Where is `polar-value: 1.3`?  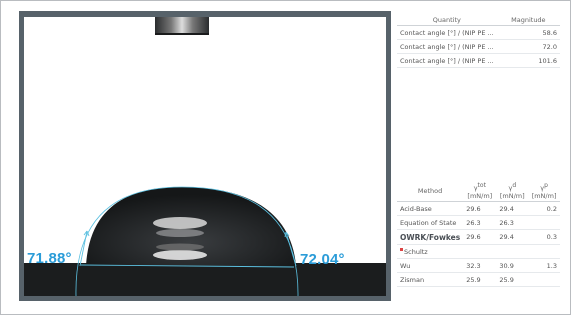
polar-value: 1.3 is located at coordinates (544, 266).